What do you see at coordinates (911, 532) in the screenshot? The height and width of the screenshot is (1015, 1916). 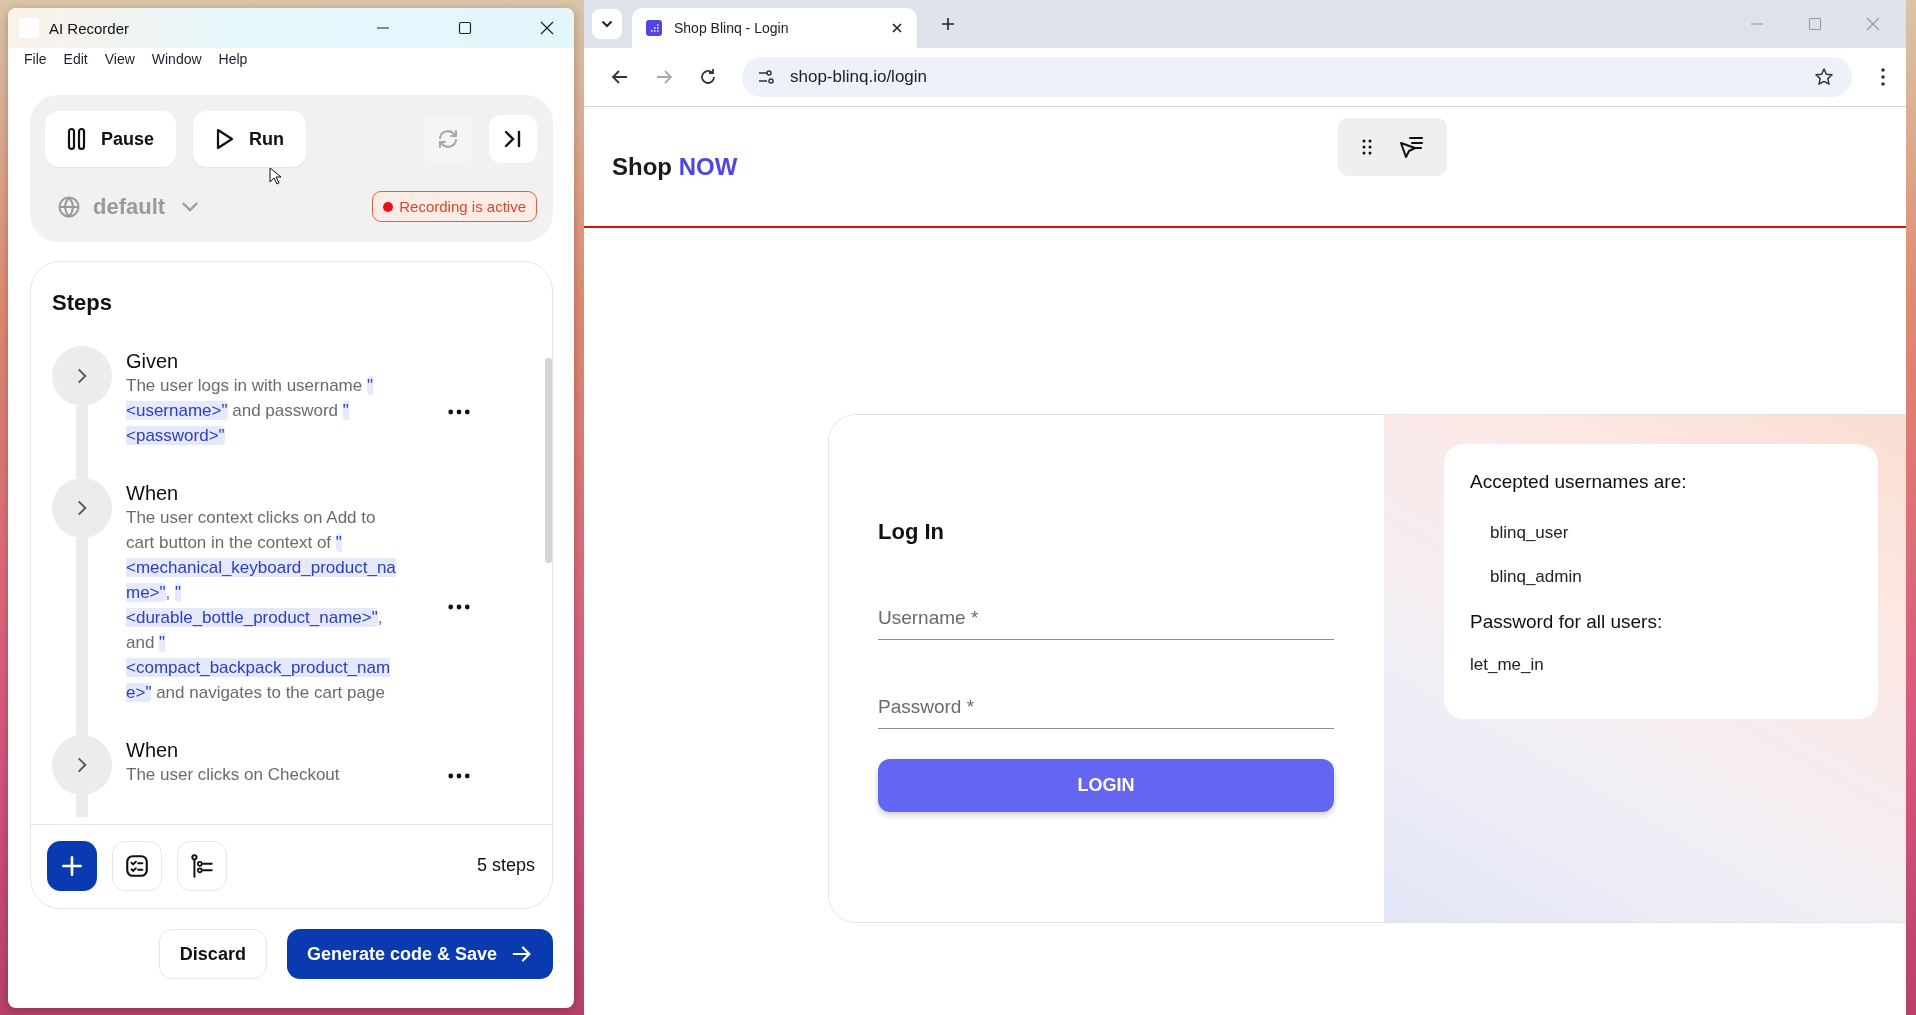 I see `login-heading: Log In` at bounding box center [911, 532].